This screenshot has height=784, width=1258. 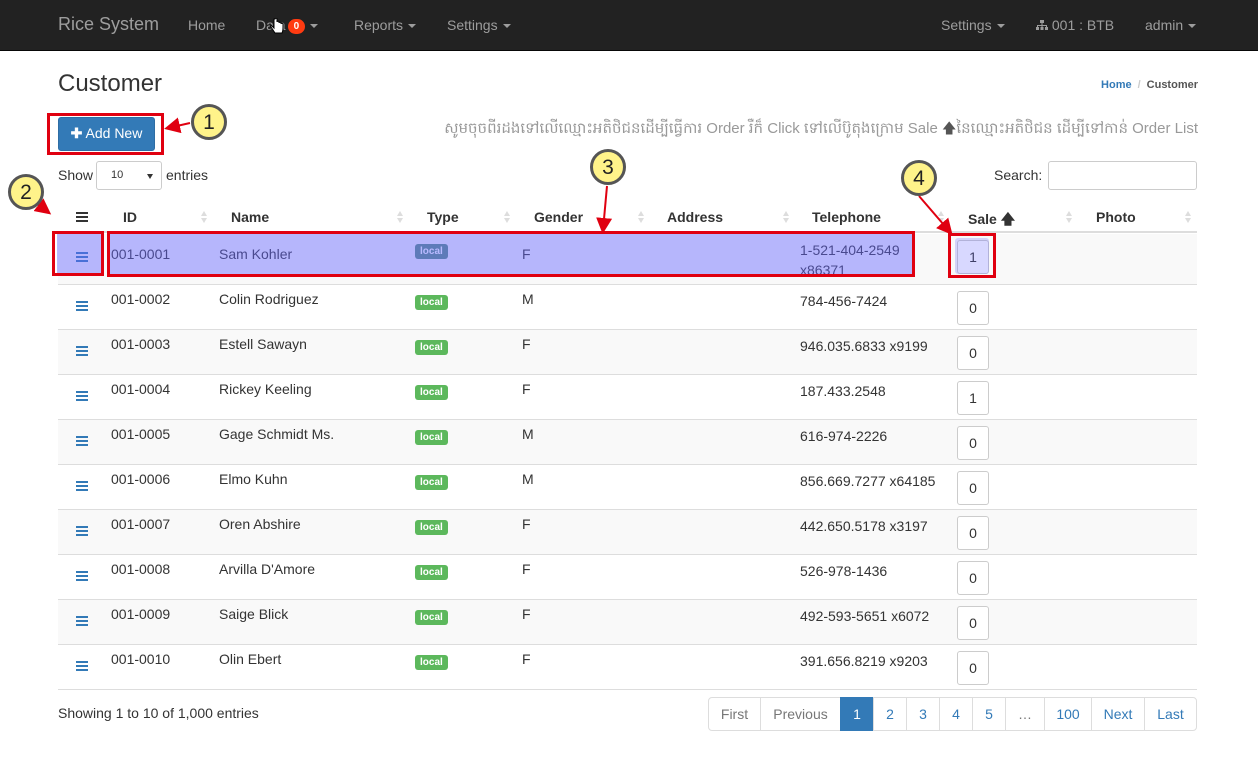 I want to click on annotation-callout-4: 4, so click(x=919, y=178).